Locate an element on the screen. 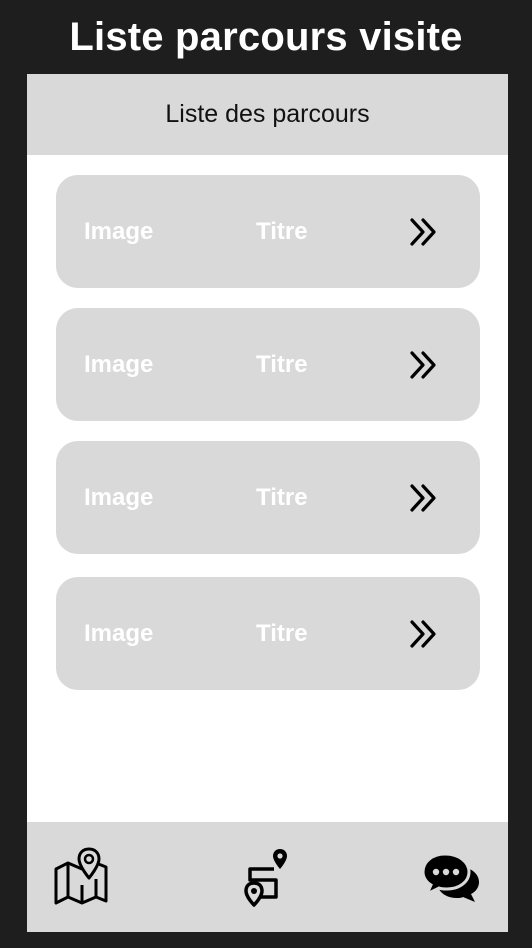  nav-route-button is located at coordinates (267, 876).